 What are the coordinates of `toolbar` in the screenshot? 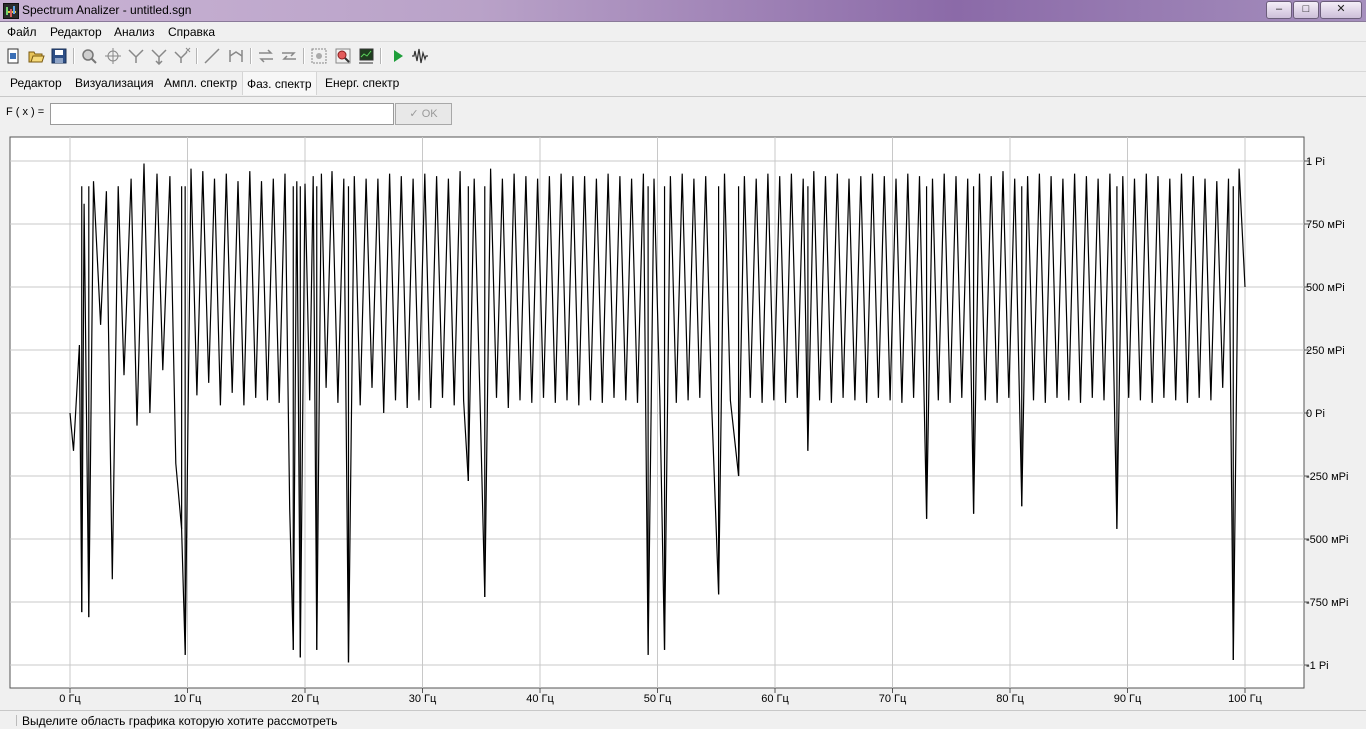 It's located at (683, 57).